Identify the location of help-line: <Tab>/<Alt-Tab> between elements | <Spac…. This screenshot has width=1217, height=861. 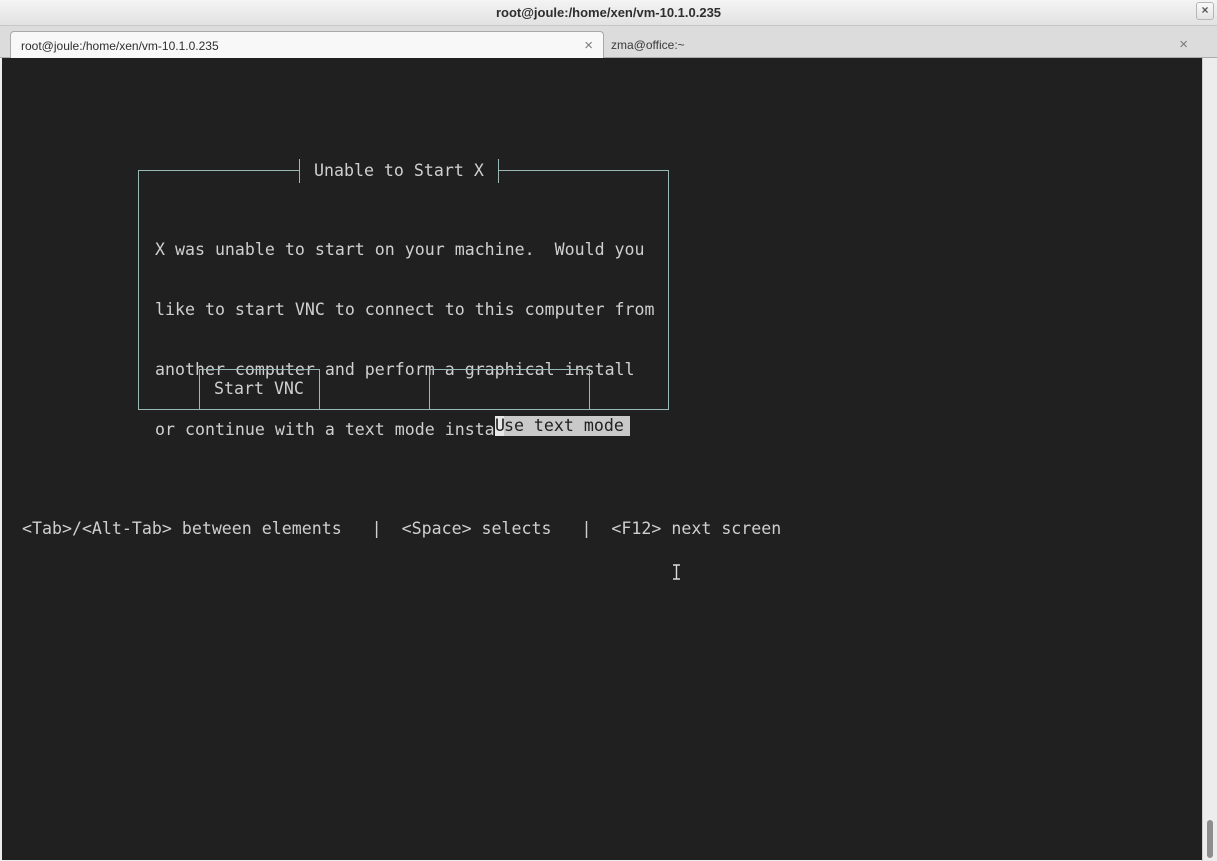
(402, 528).